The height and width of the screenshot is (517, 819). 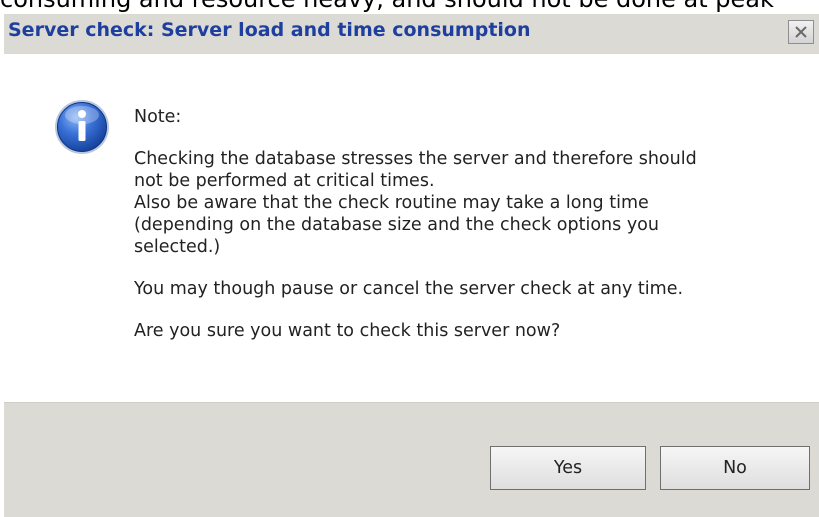 What do you see at coordinates (82, 127) in the screenshot?
I see `info-icon` at bounding box center [82, 127].